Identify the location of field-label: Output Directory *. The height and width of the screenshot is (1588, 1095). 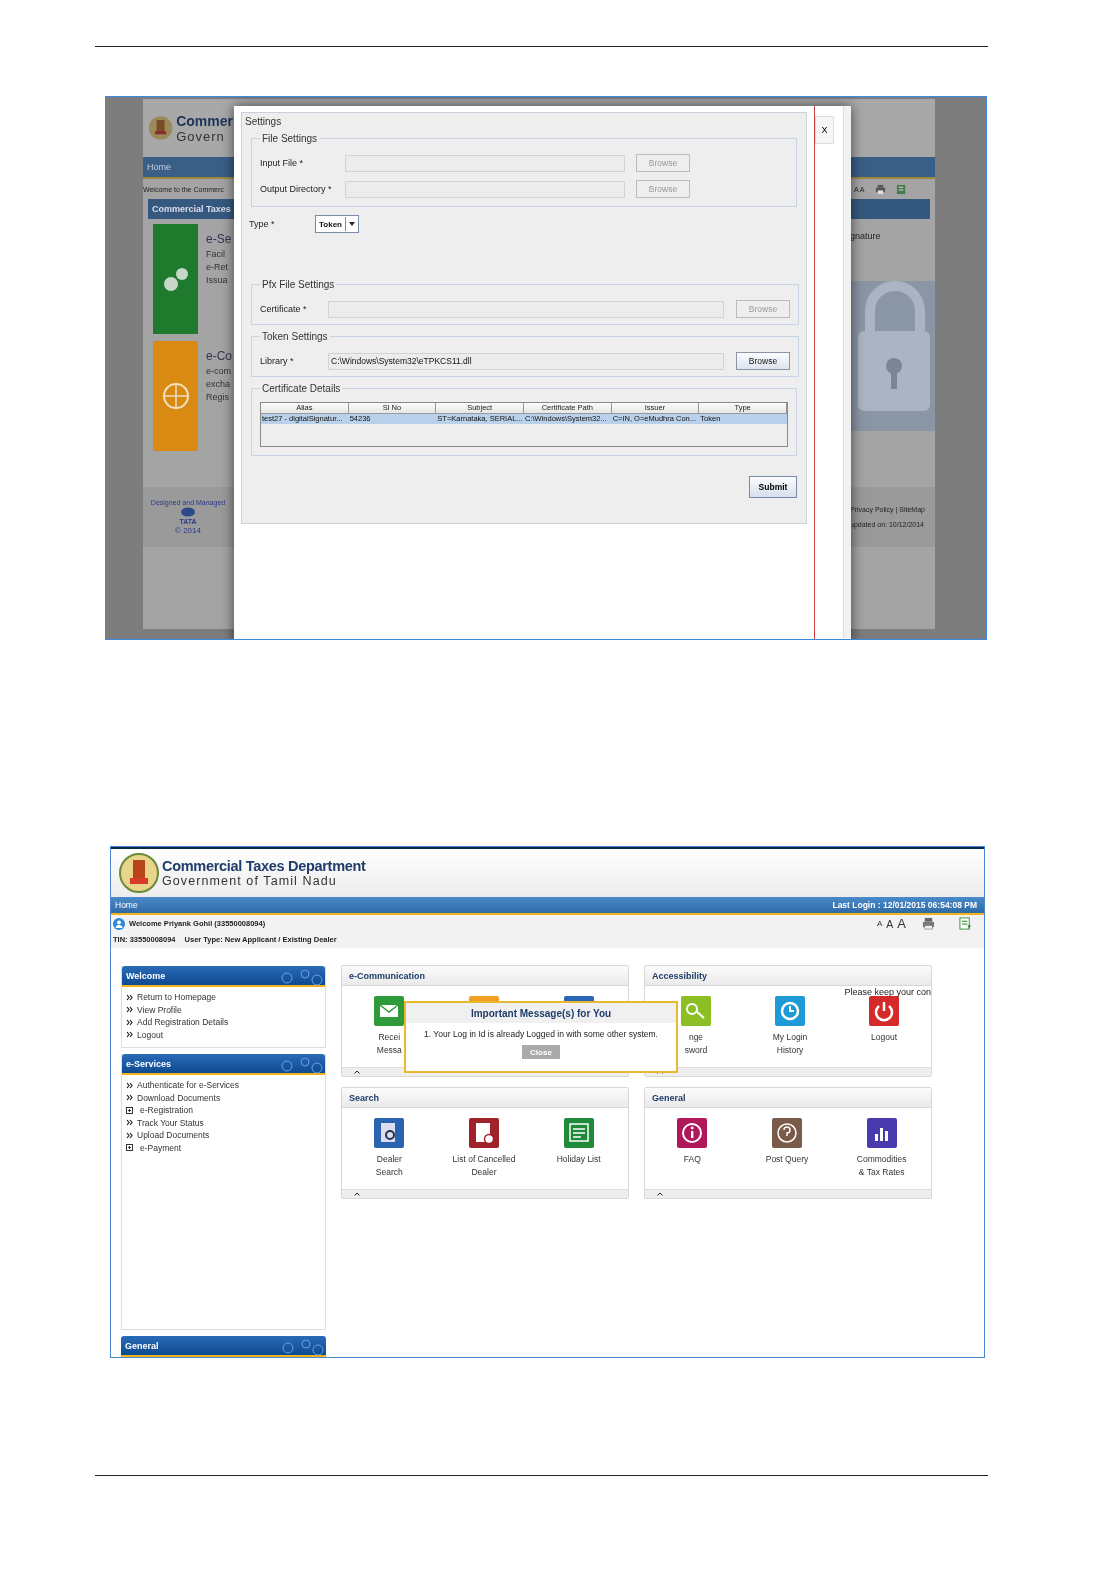
(296, 189).